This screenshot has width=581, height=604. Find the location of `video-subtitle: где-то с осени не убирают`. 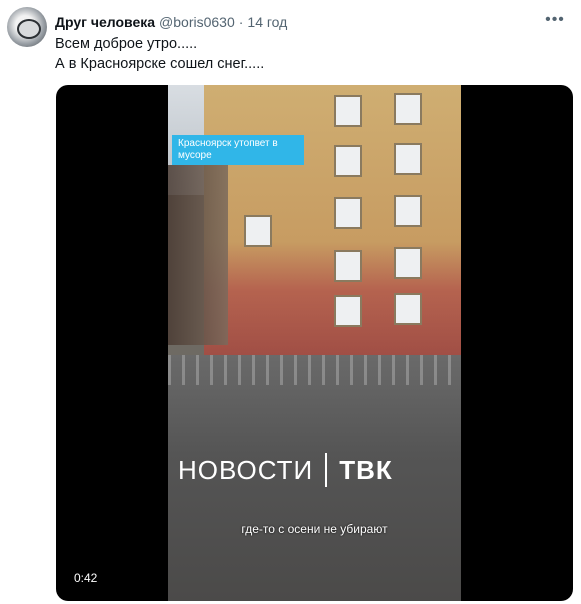

video-subtitle: где-то с осени не убирают is located at coordinates (314, 529).